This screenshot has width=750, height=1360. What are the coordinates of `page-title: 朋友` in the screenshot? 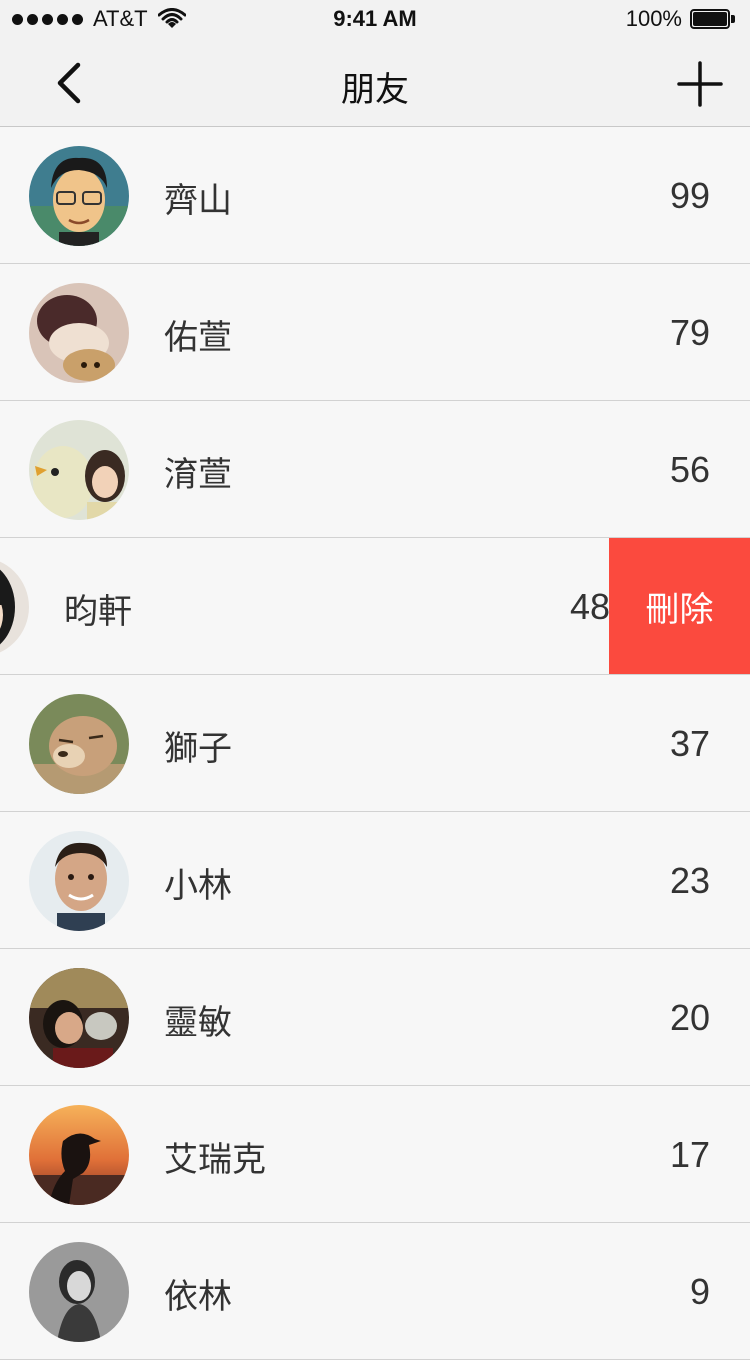 It's located at (375, 90).